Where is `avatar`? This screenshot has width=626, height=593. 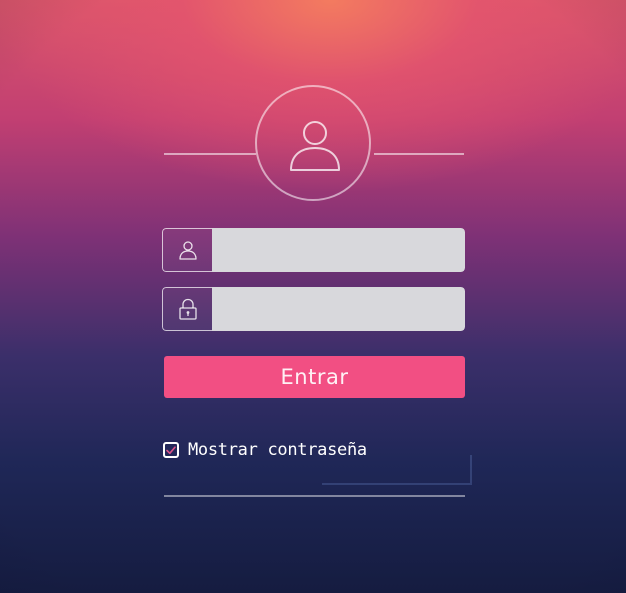
avatar is located at coordinates (313, 143).